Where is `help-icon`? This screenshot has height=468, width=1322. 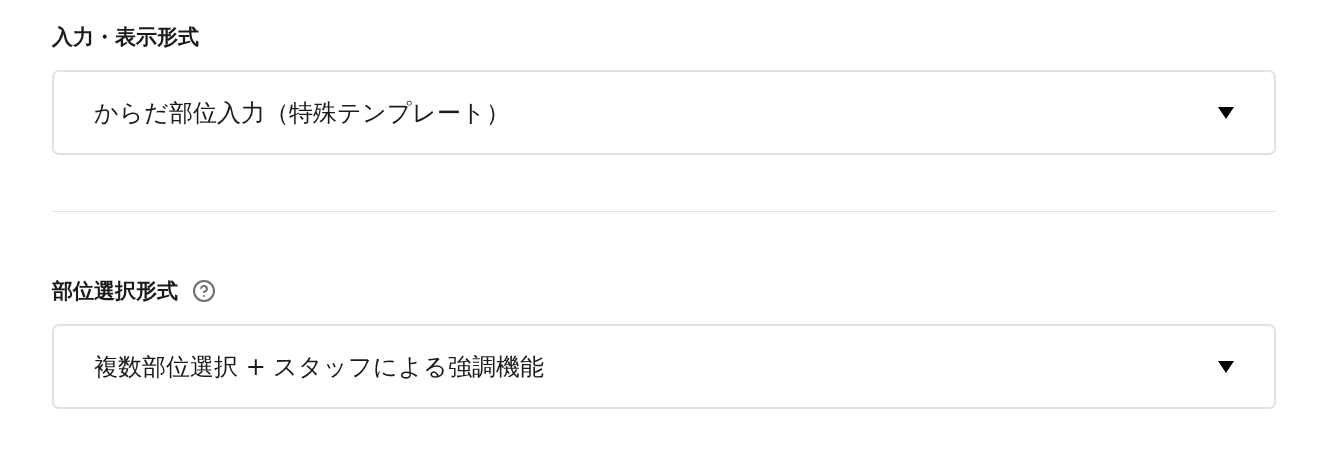
help-icon is located at coordinates (204, 291).